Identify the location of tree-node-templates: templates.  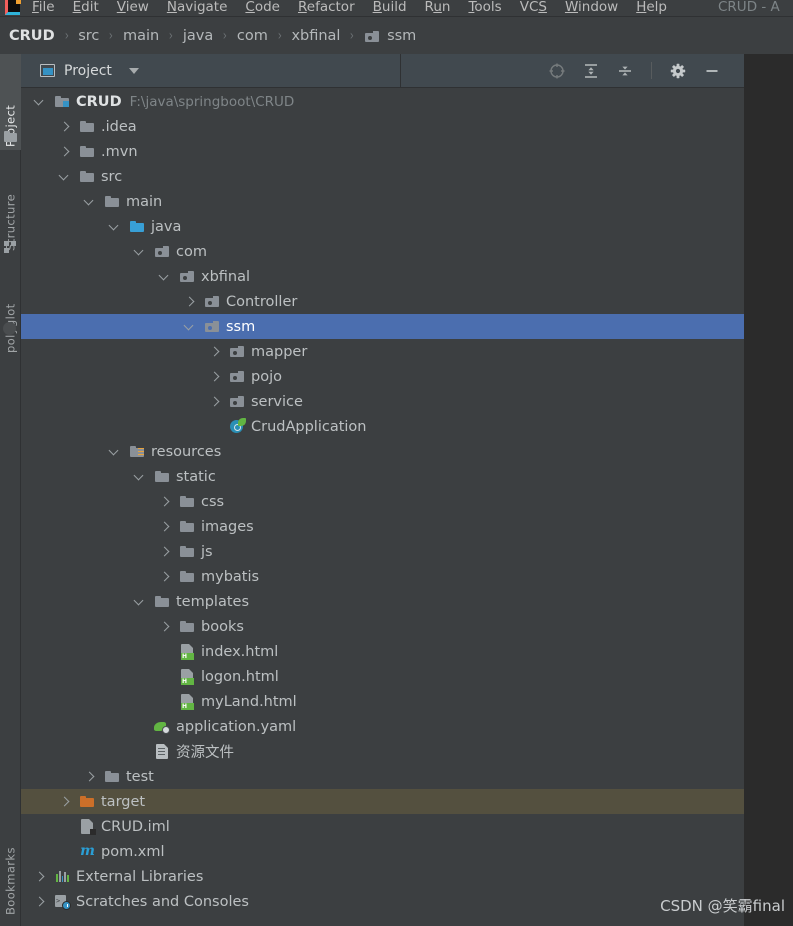
(382, 601).